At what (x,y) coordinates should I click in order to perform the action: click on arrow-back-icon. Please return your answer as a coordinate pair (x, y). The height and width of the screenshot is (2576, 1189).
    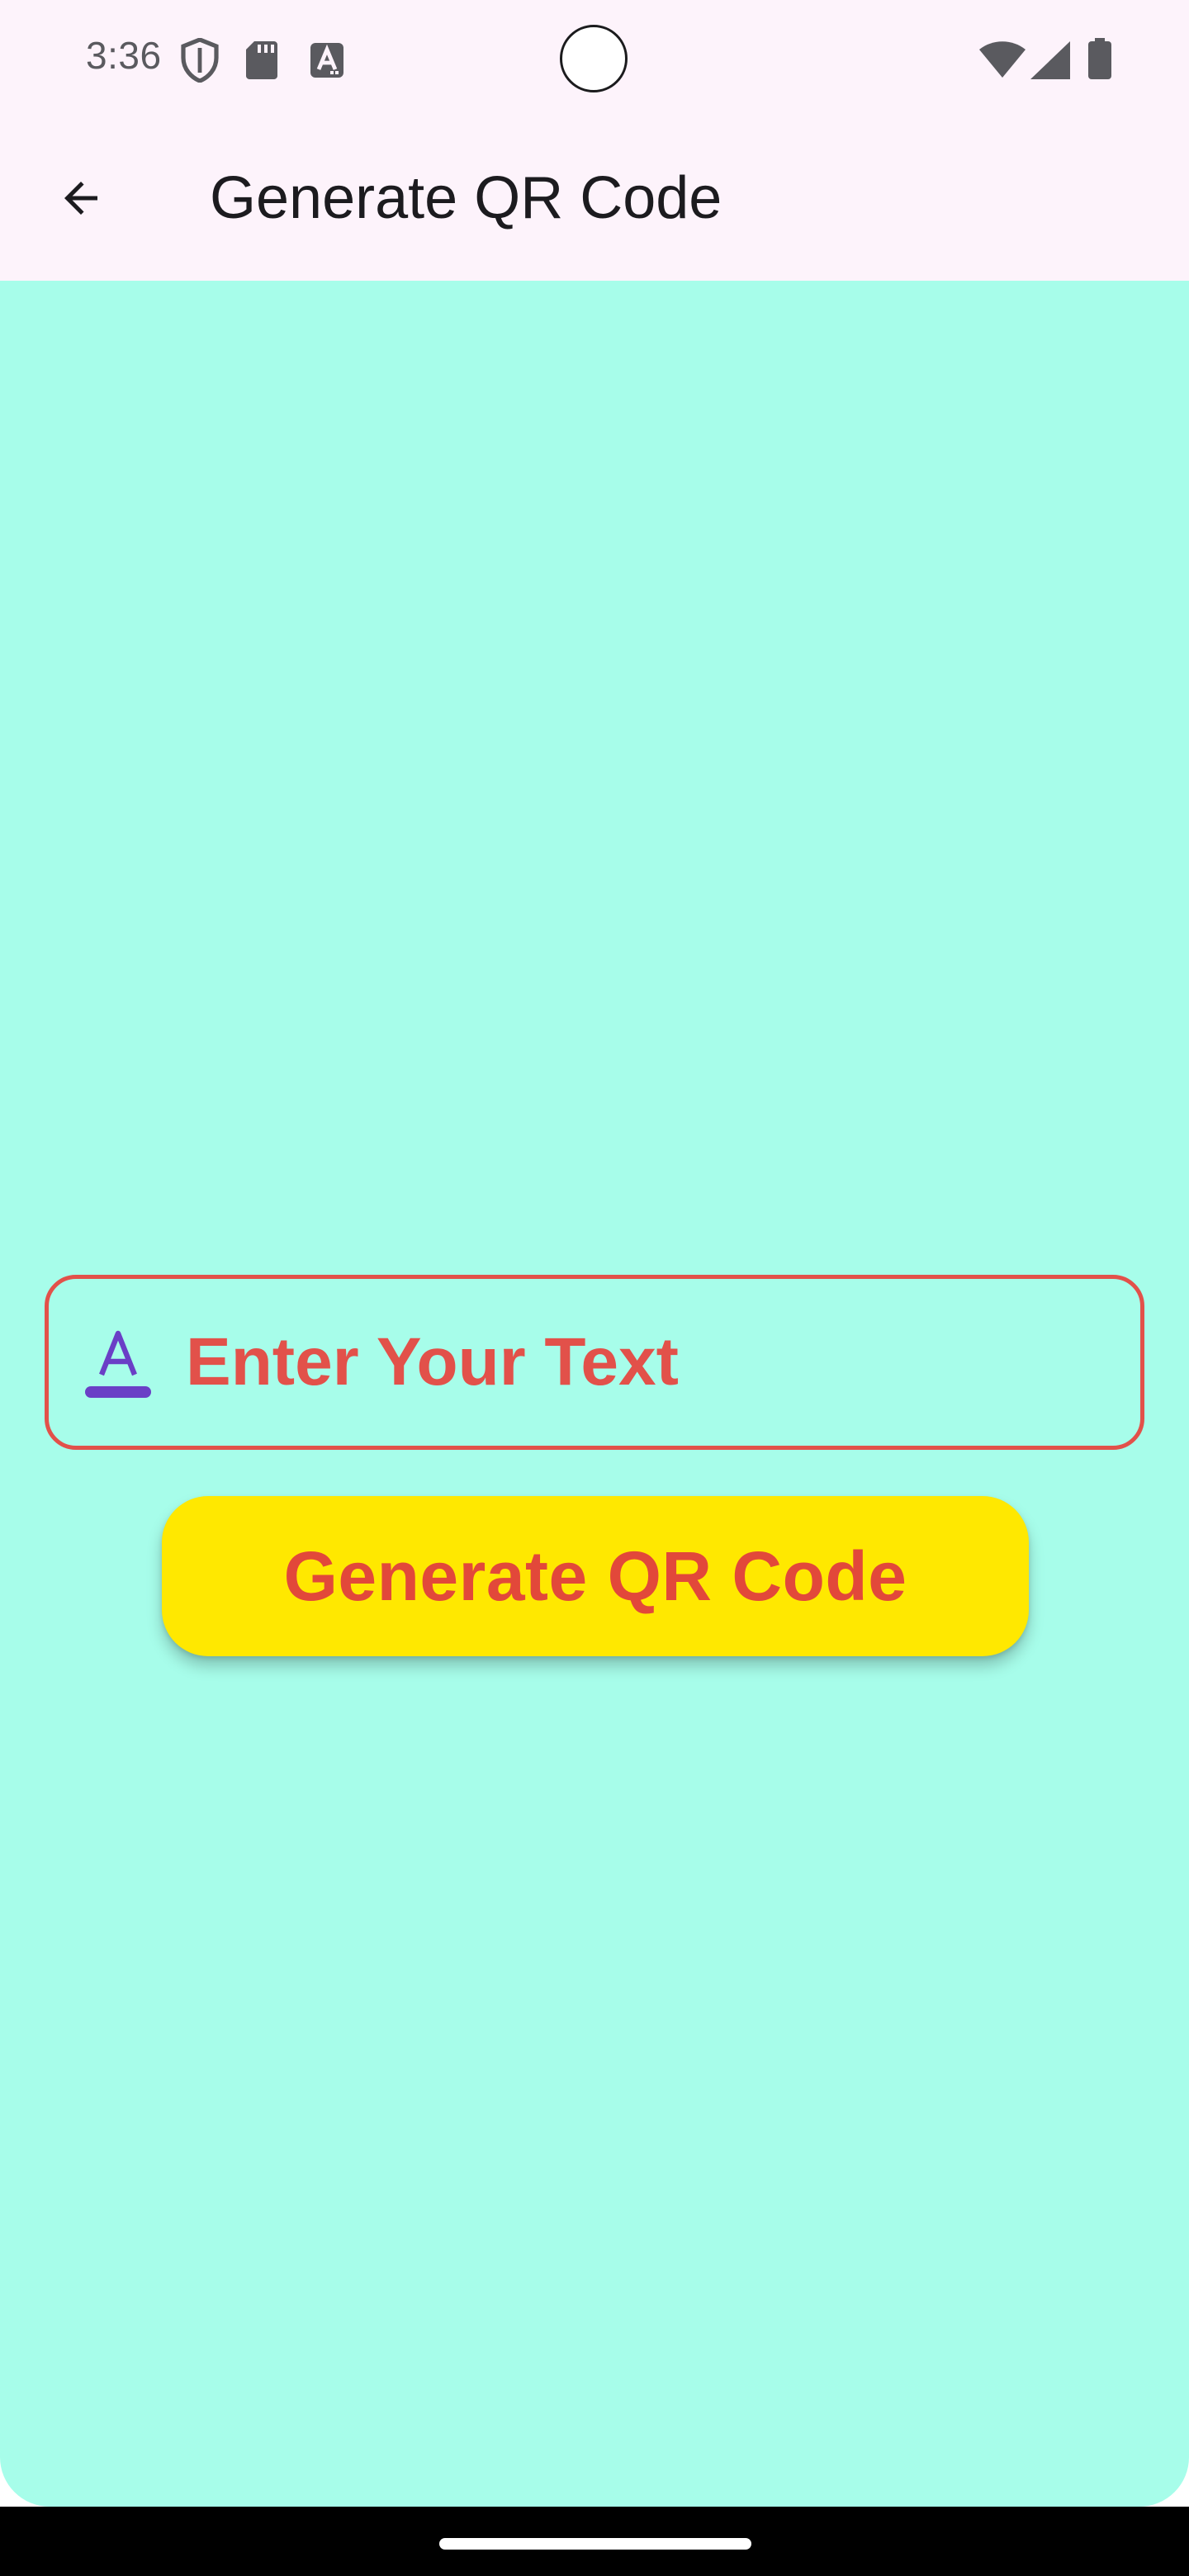
    Looking at the image, I should click on (81, 198).